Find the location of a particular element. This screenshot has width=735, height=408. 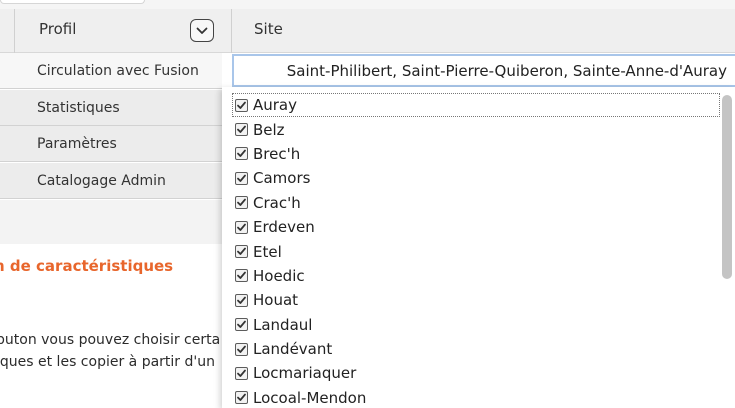

site-option-label: Crac'h is located at coordinates (277, 202).